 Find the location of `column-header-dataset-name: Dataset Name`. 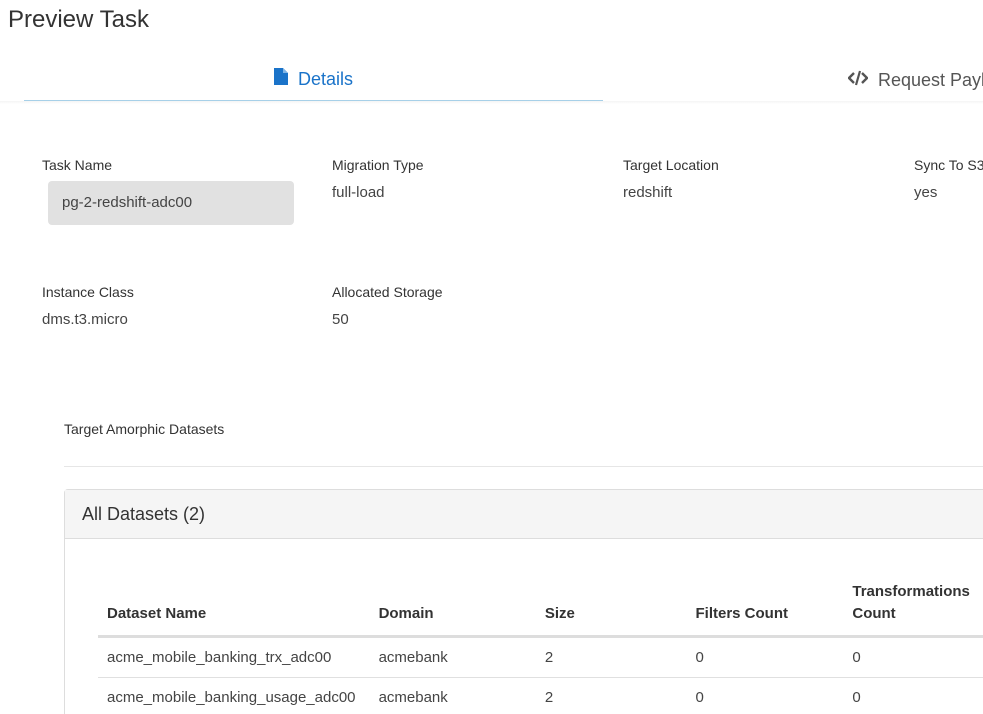

column-header-dataset-name: Dataset Name is located at coordinates (234, 608).